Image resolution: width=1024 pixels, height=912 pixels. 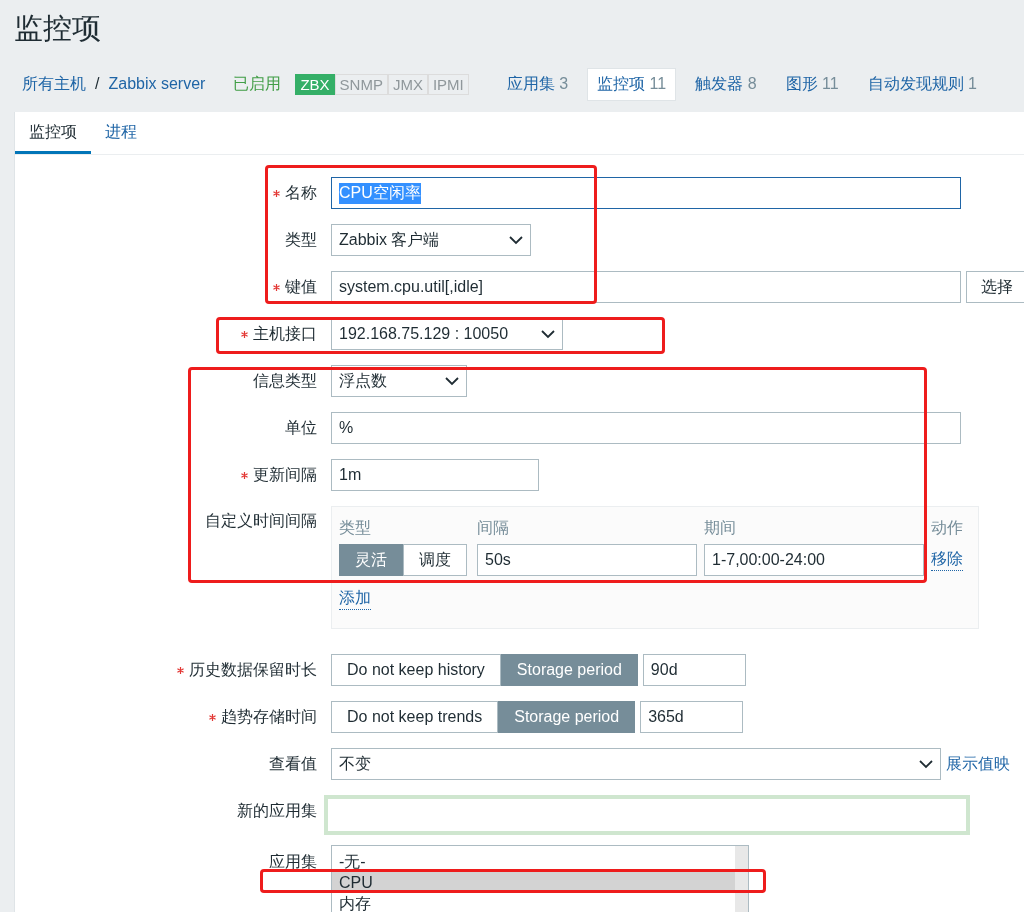 I want to click on field-label: 自定义时间间隔, so click(x=261, y=521).